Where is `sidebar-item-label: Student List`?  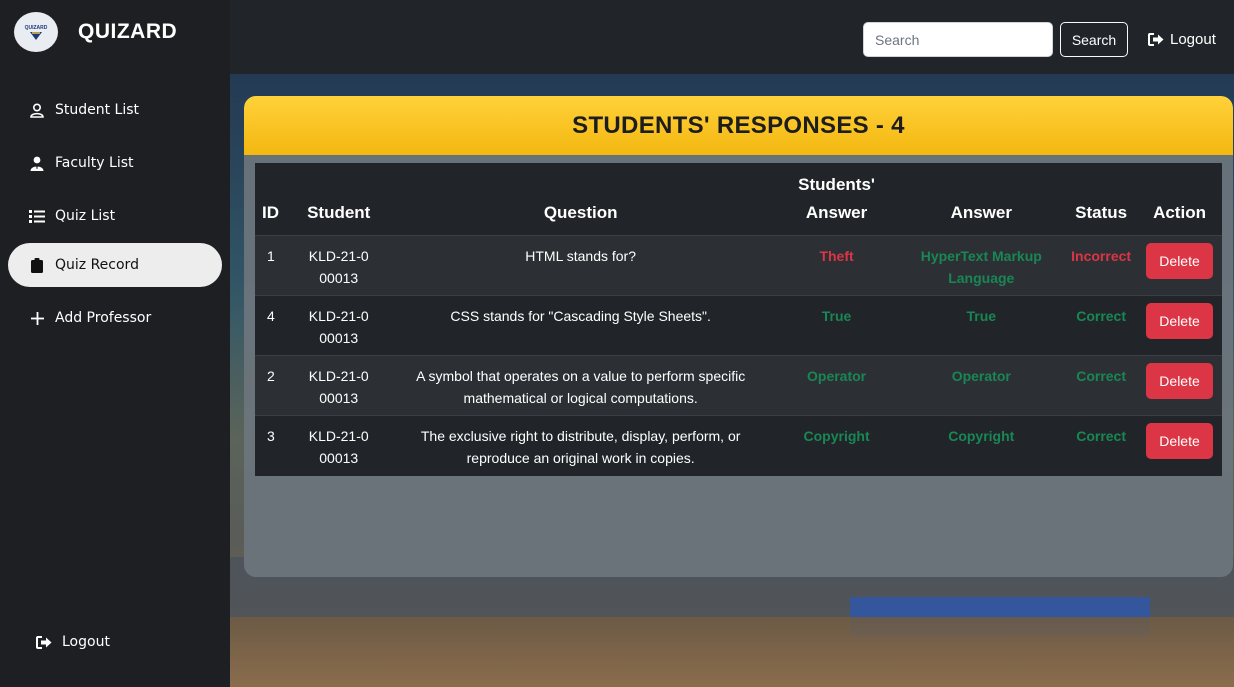
sidebar-item-label: Student List is located at coordinates (97, 110).